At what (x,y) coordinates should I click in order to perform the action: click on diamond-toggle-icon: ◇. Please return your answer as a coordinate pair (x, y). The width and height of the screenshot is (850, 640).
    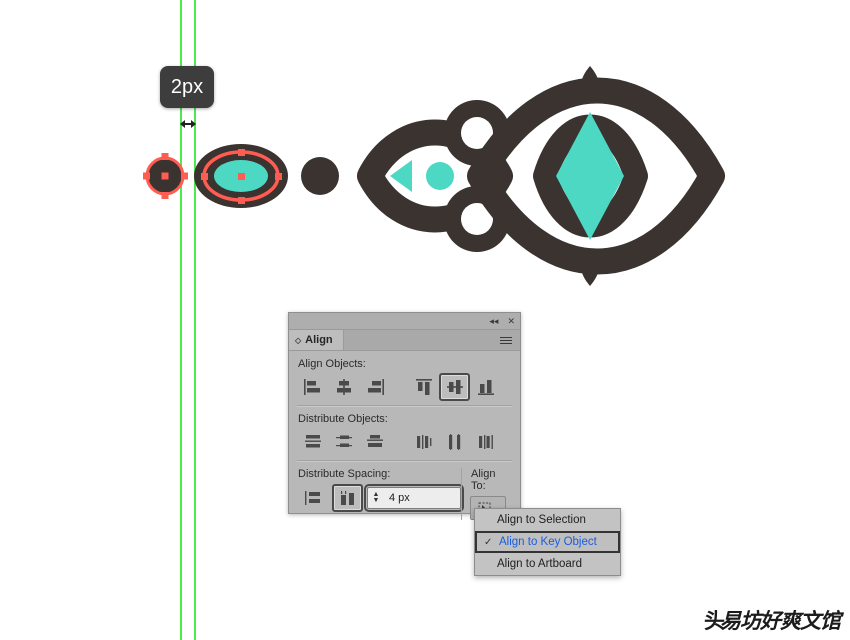
    Looking at the image, I should click on (298, 340).